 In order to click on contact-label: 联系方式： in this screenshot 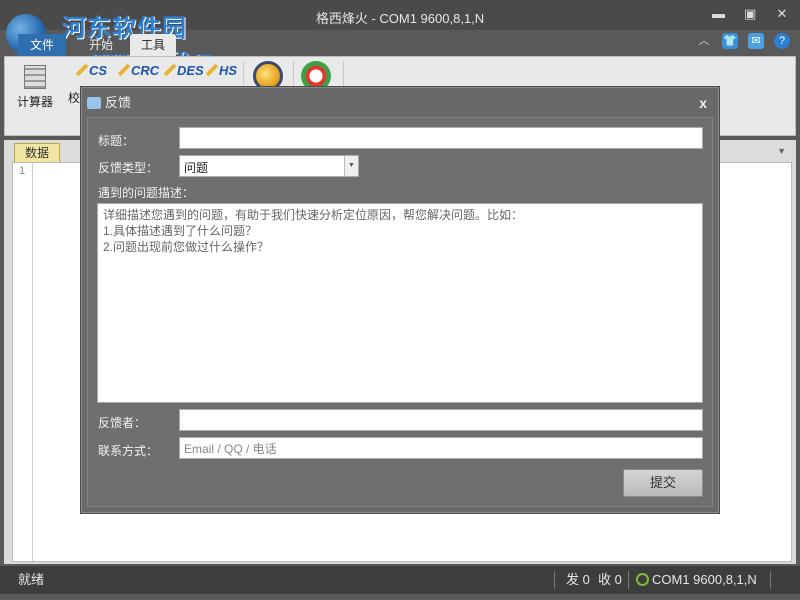, I will do `click(128, 451)`.